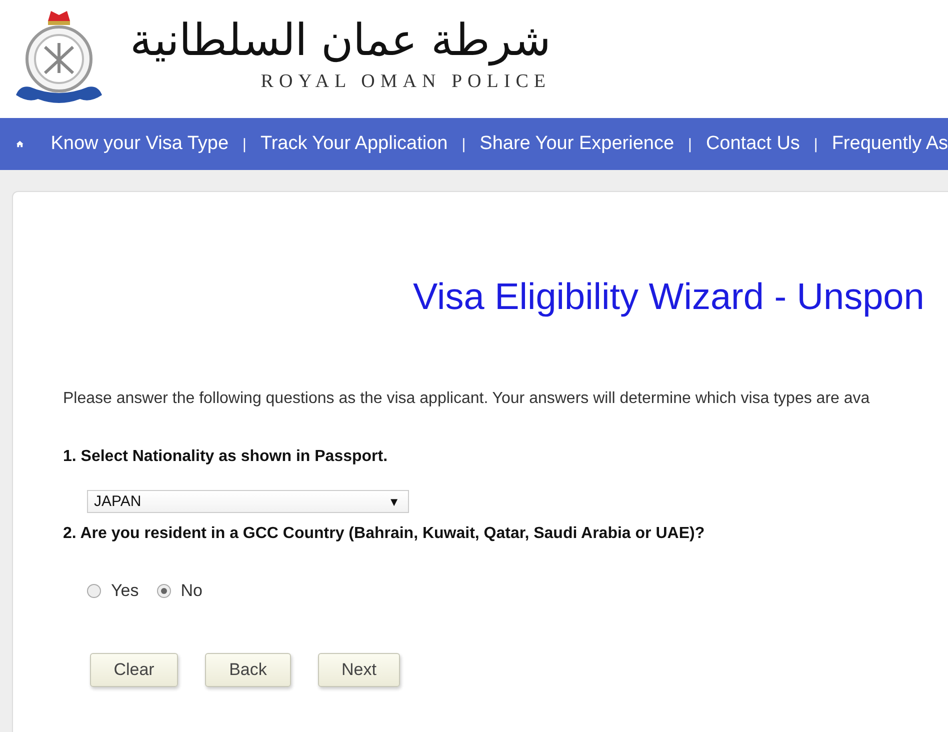 This screenshot has height=732, width=948. I want to click on nav-link: Know your Visa Type, so click(139, 144).